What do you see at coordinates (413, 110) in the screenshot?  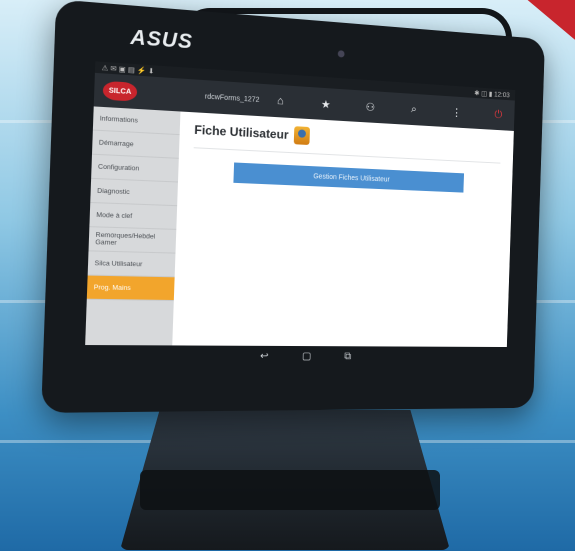 I see `search-icon: ⌕` at bounding box center [413, 110].